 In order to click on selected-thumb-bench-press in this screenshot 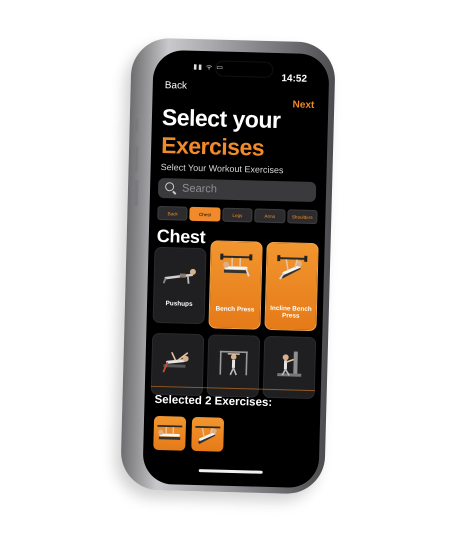, I will do `click(170, 433)`.